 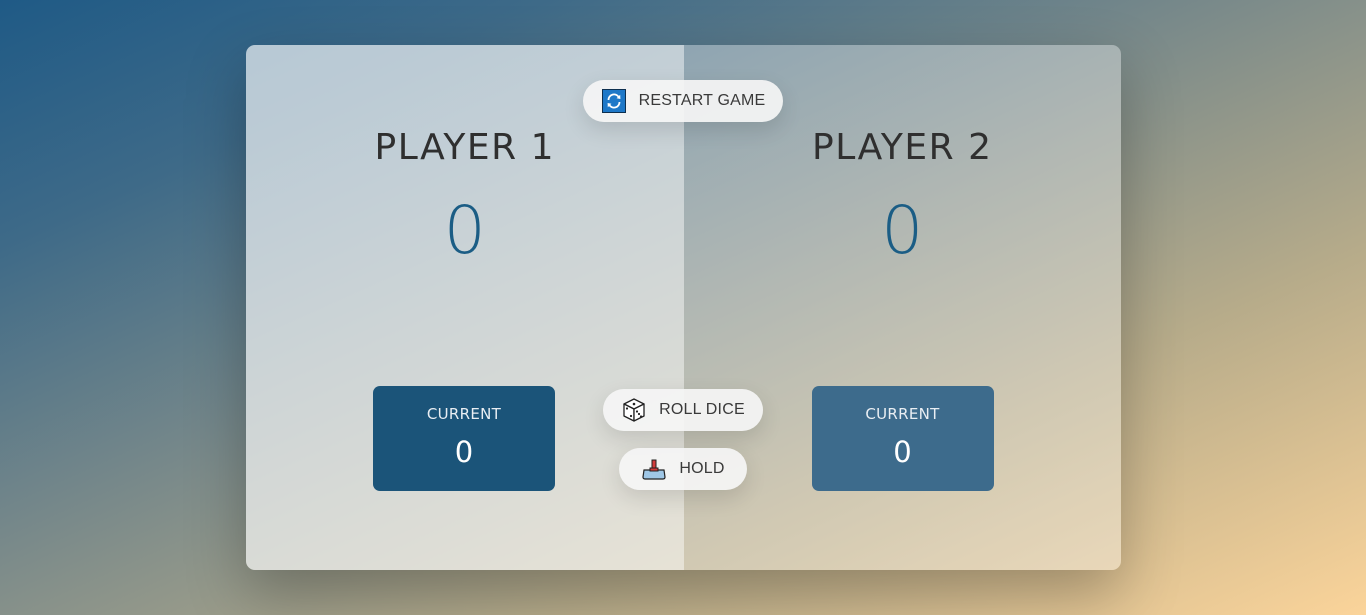 I want to click on hold-button: HOLD, so click(x=683, y=469).